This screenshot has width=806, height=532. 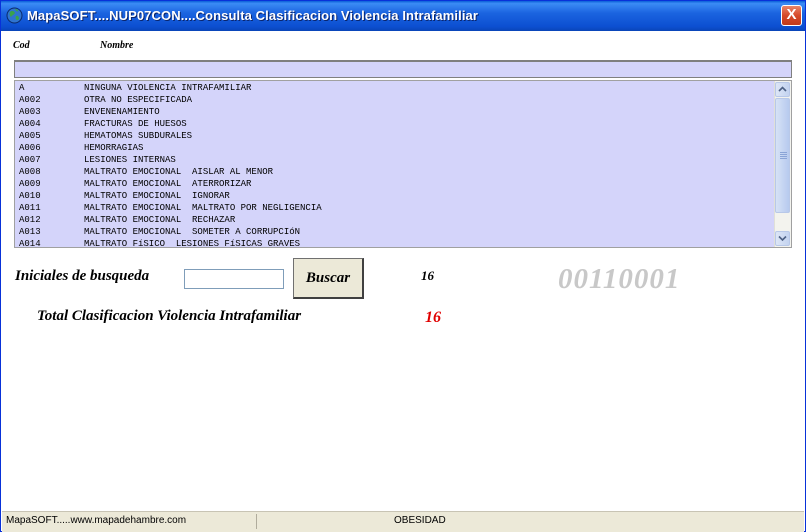 I want to click on list-item-nombre: OTRA NO ESPECIFICADA, so click(x=138, y=100).